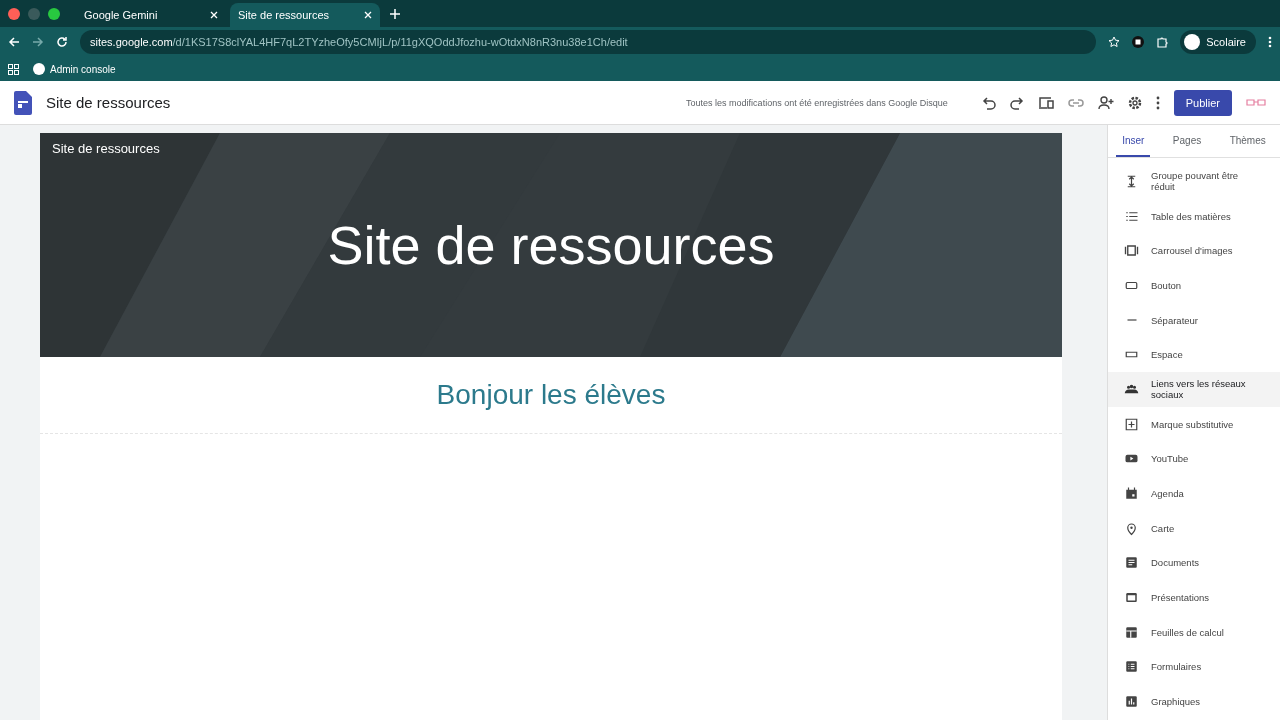  What do you see at coordinates (1131, 320) in the screenshot?
I see `divider-icon` at bounding box center [1131, 320].